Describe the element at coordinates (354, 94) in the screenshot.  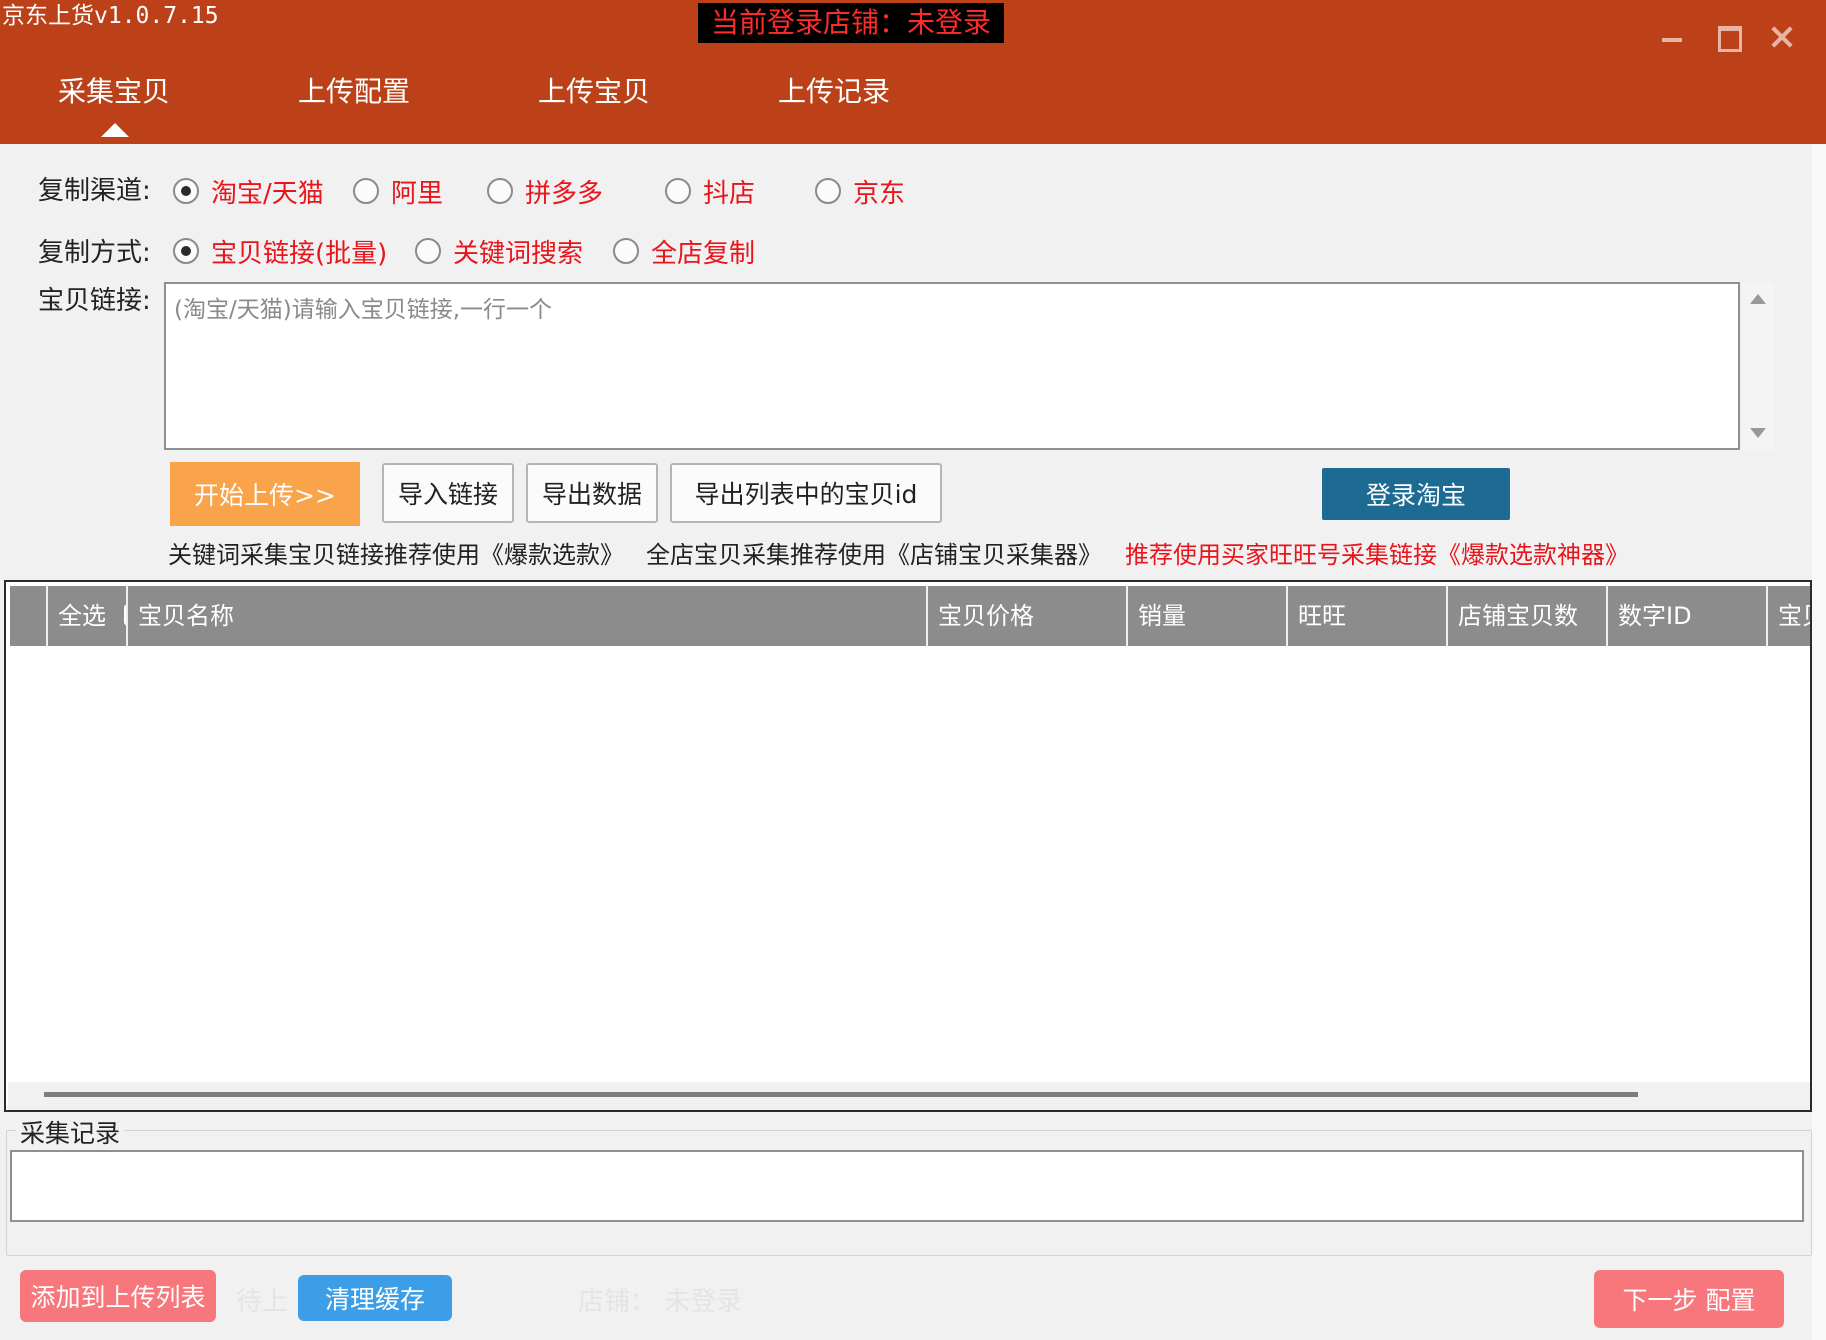
I see `tab-upload-config: 上传配置` at that location.